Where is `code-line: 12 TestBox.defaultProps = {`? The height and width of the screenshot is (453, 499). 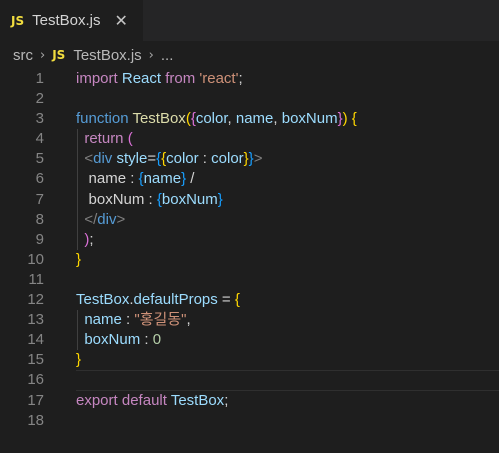
code-line: 12 TestBox.defaultProps = { is located at coordinates (249, 300).